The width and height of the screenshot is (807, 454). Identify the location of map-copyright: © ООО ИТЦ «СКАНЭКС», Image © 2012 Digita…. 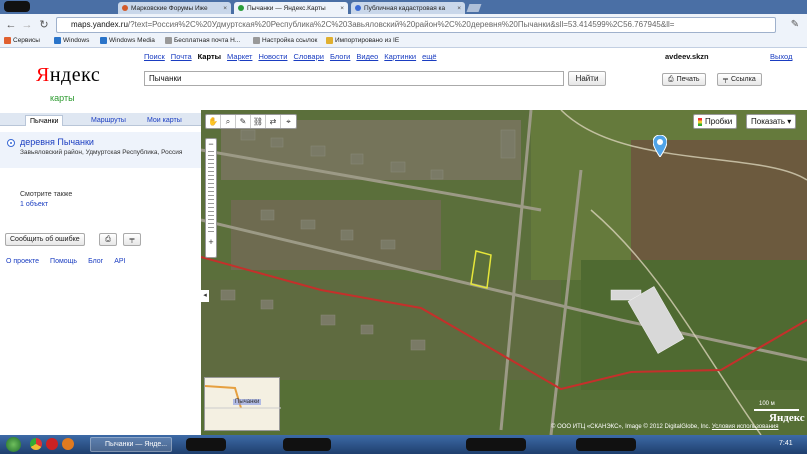
(665, 427).